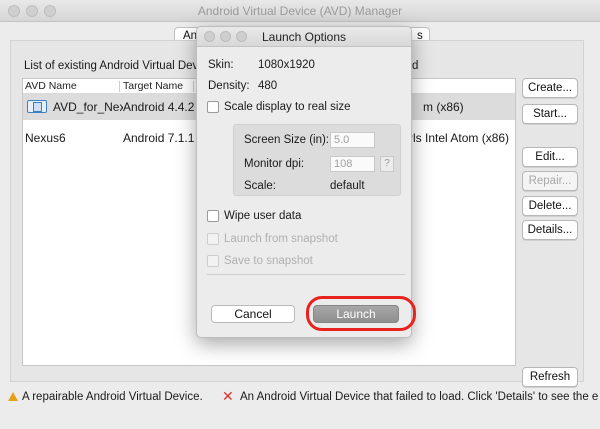  I want to click on density-row: Density: 480, so click(242, 86).